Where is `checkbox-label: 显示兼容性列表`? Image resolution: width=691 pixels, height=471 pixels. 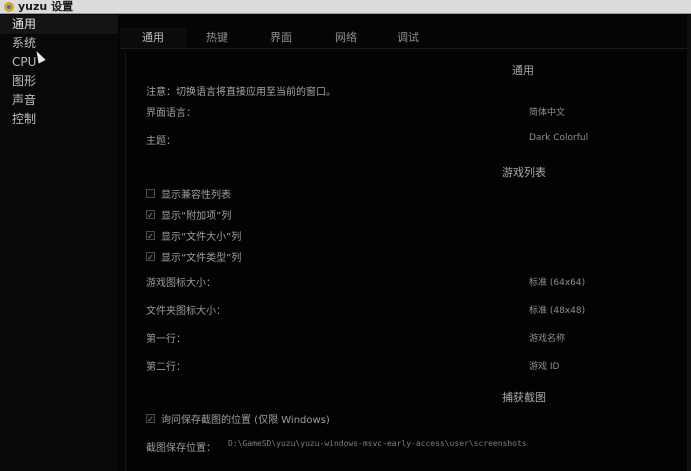
checkbox-label: 显示兼容性列表 is located at coordinates (196, 195).